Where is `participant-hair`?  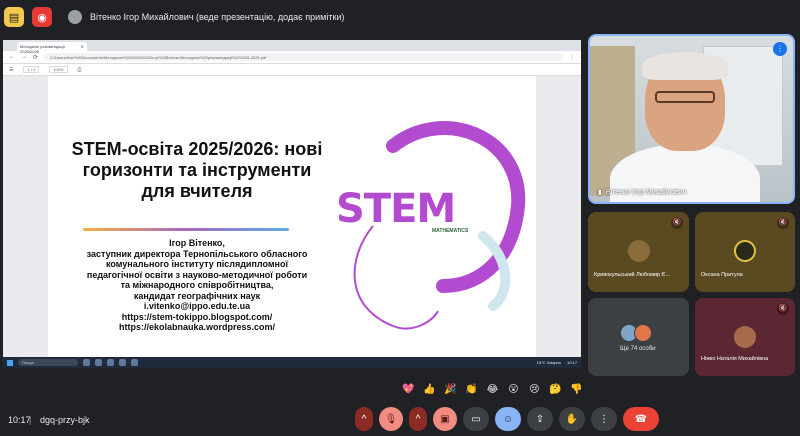
participant-hair is located at coordinates (685, 66).